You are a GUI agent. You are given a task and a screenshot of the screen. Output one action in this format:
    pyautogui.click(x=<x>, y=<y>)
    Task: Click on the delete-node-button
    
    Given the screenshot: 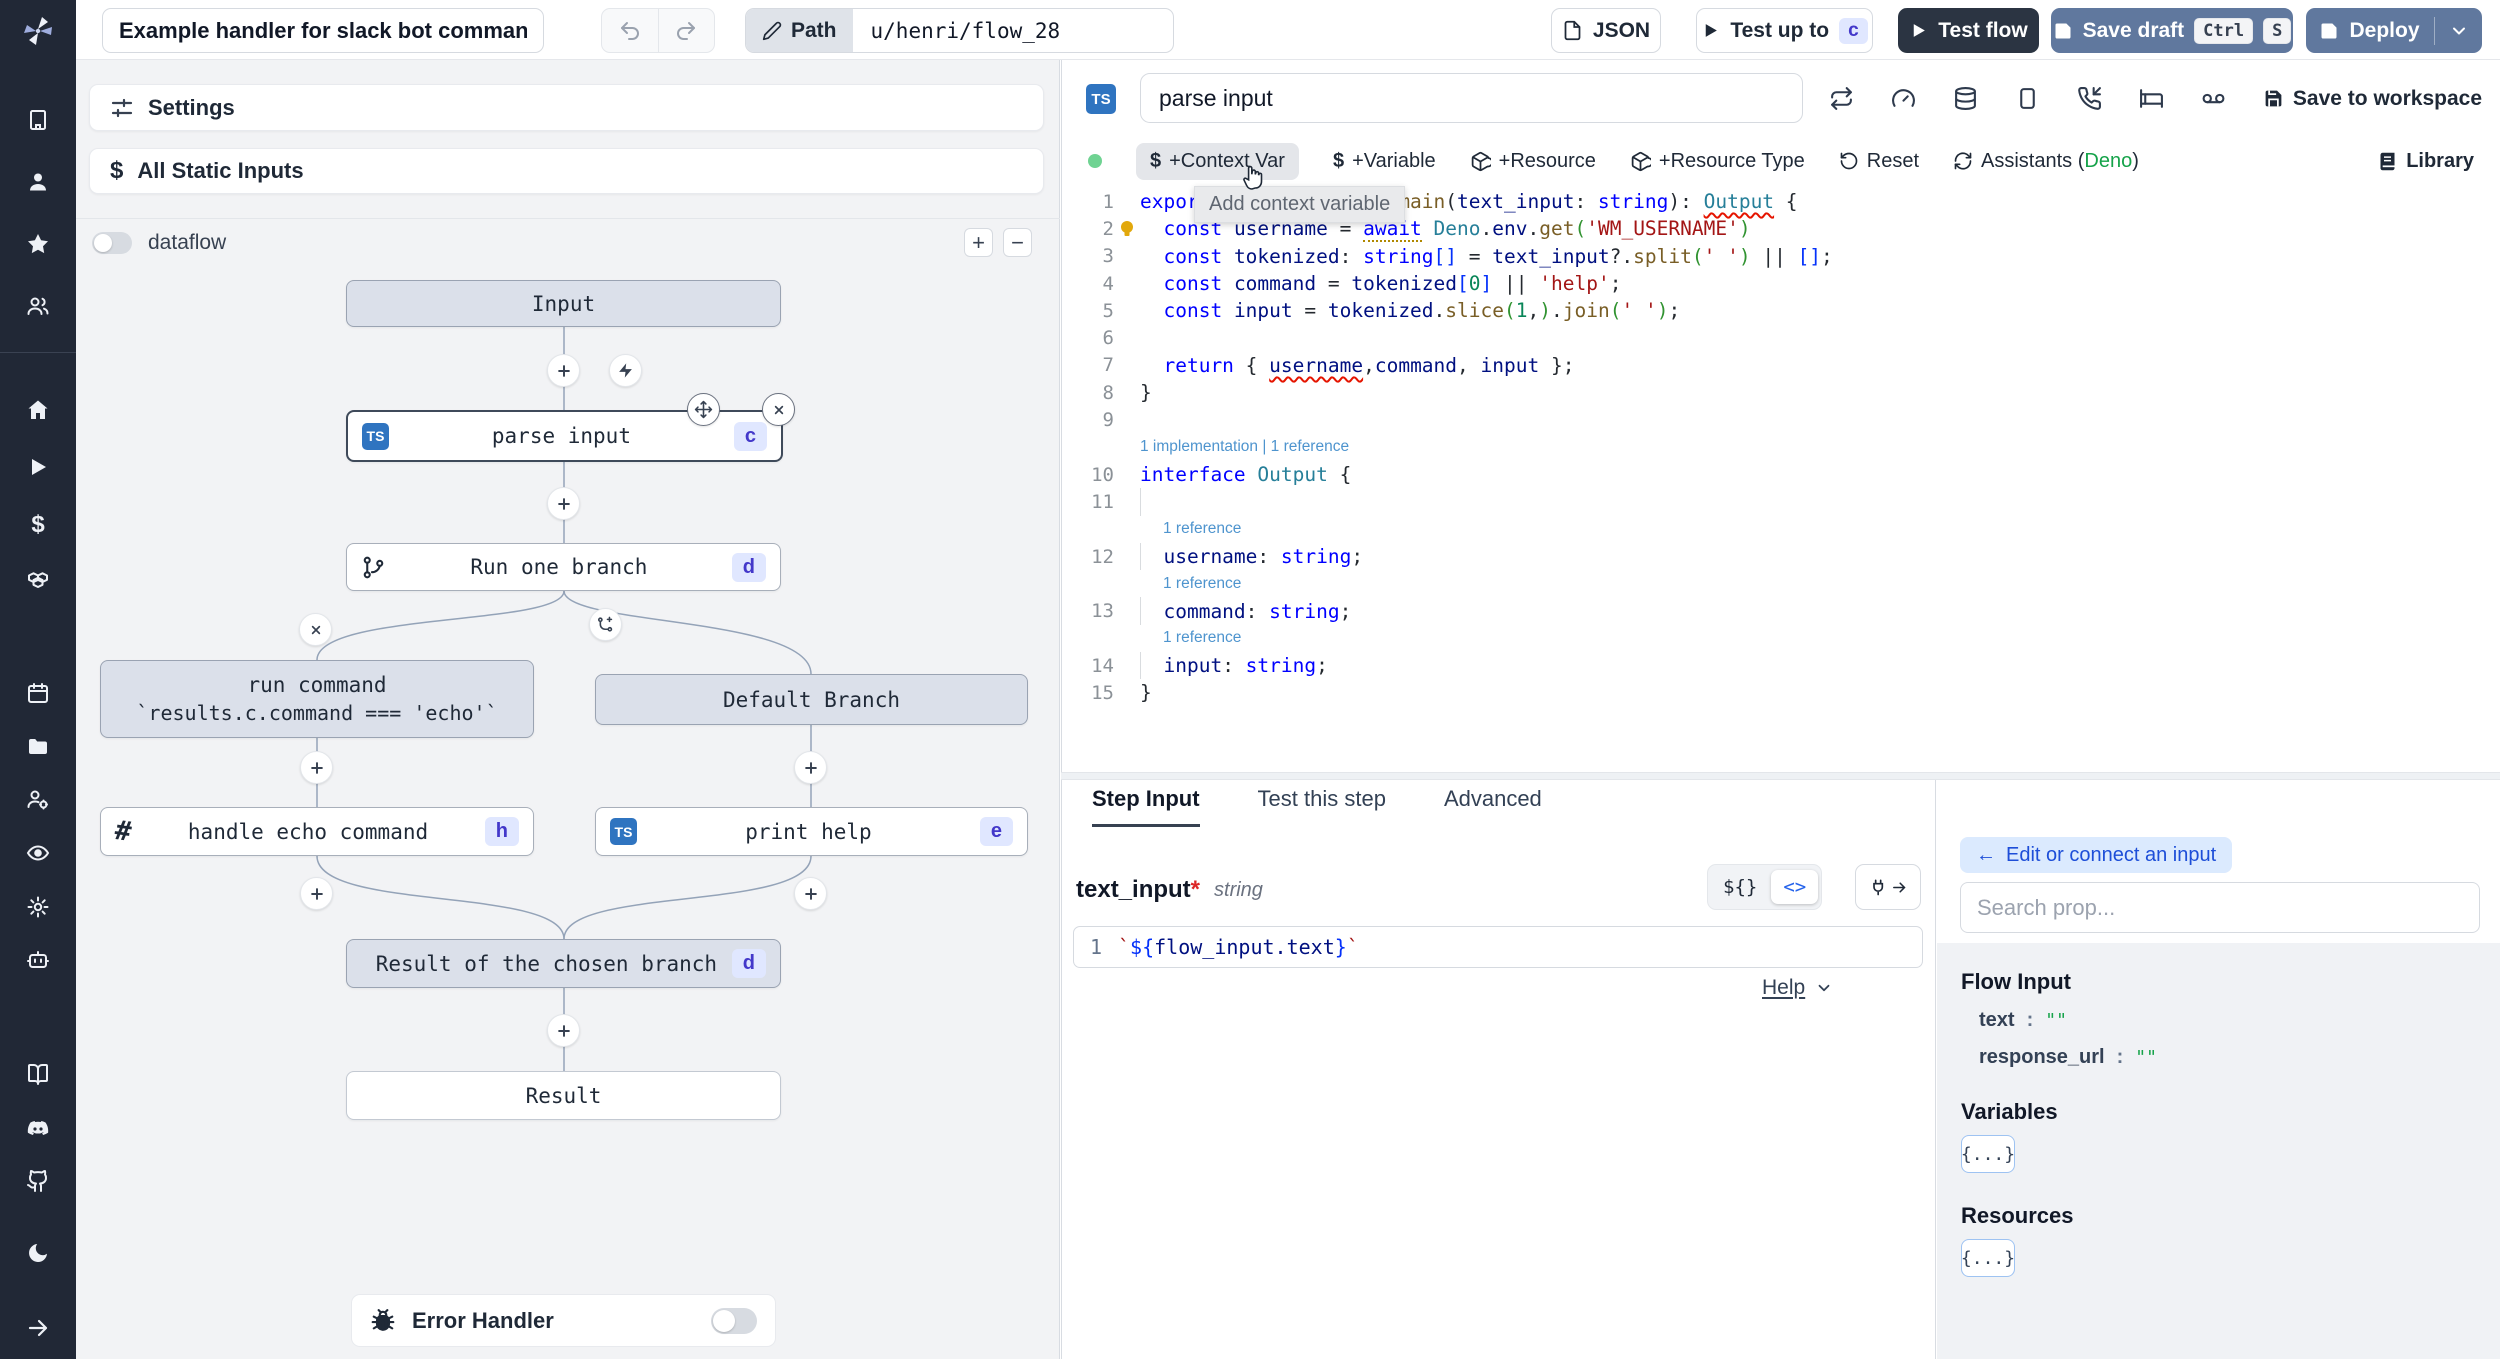 What is the action you would take?
    pyautogui.click(x=778, y=409)
    